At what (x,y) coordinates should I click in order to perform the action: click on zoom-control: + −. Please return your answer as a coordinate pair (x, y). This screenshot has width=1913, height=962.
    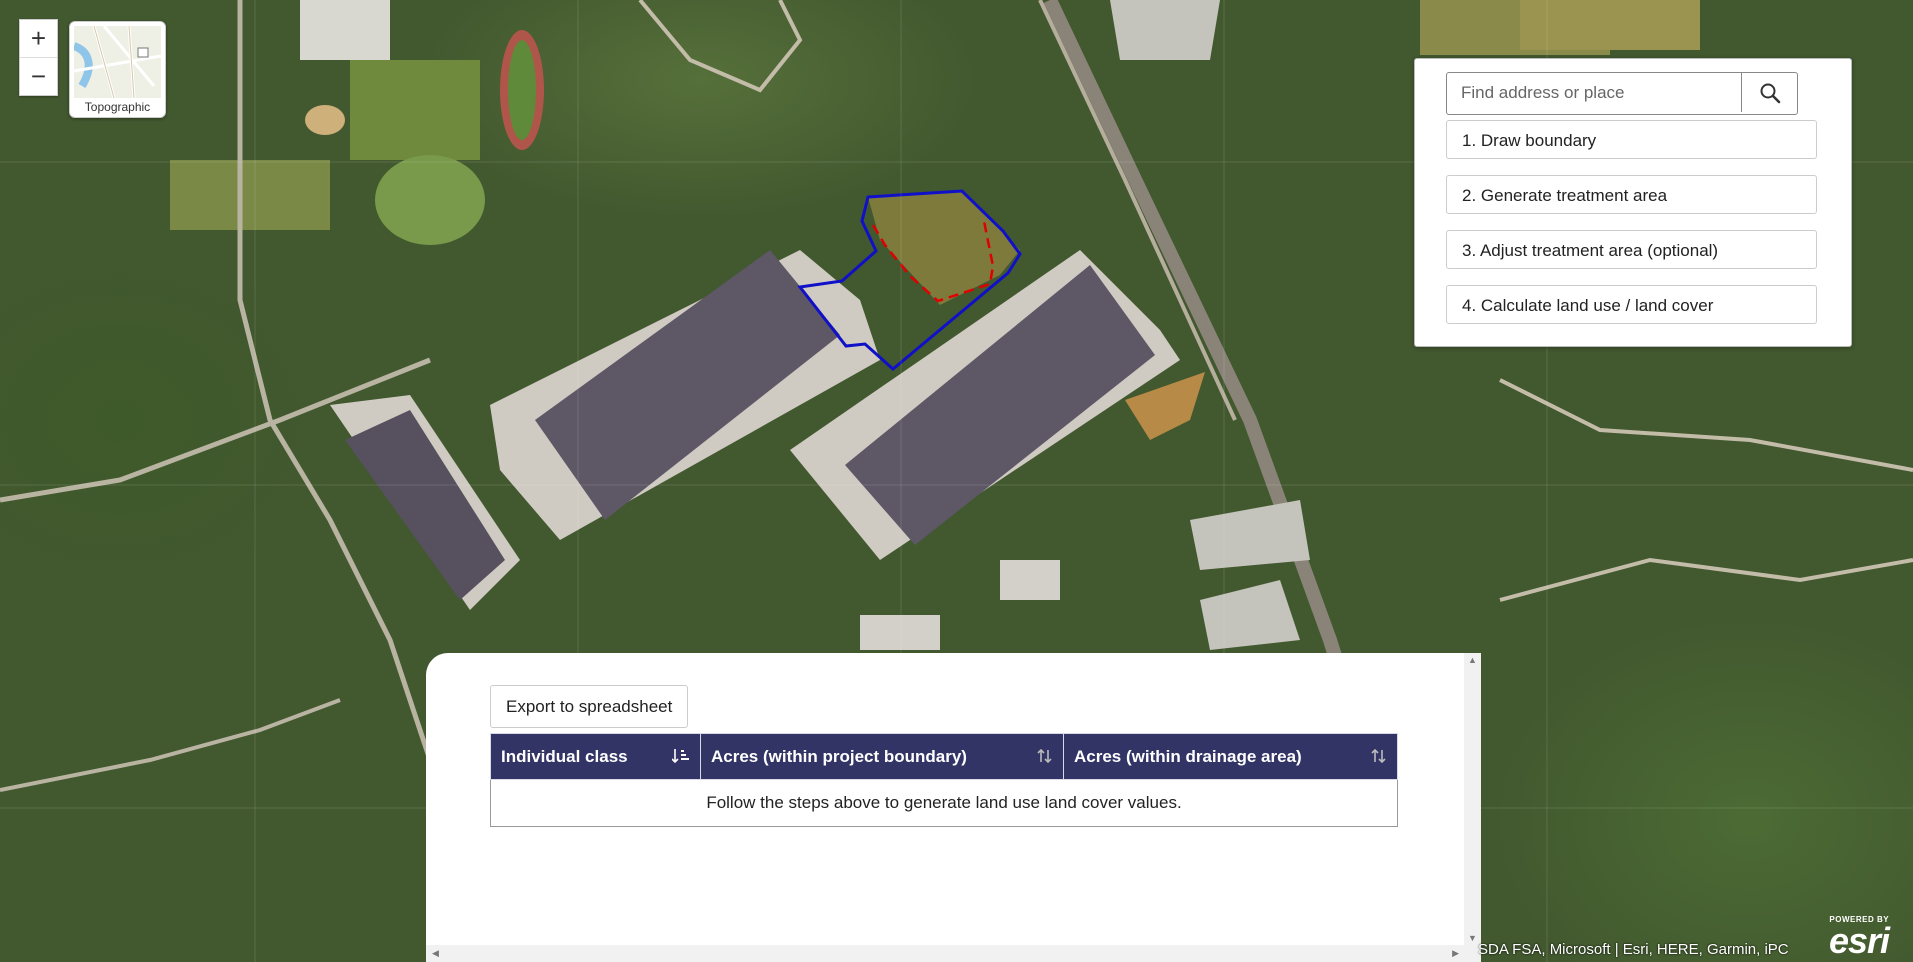
    Looking at the image, I should click on (38, 57).